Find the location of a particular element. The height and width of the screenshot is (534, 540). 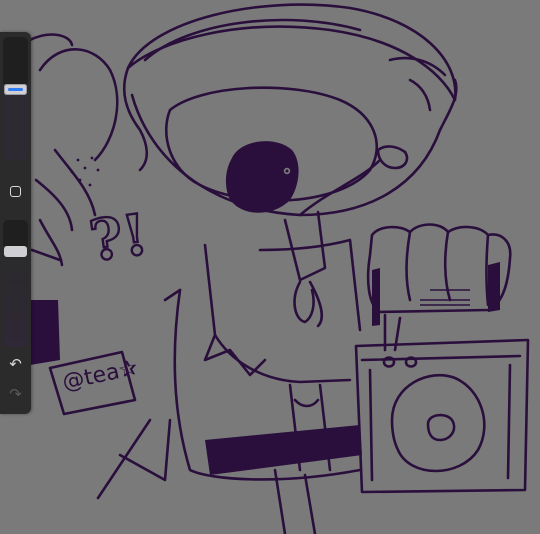

exclamation-doodle: ?! is located at coordinates (118, 238).